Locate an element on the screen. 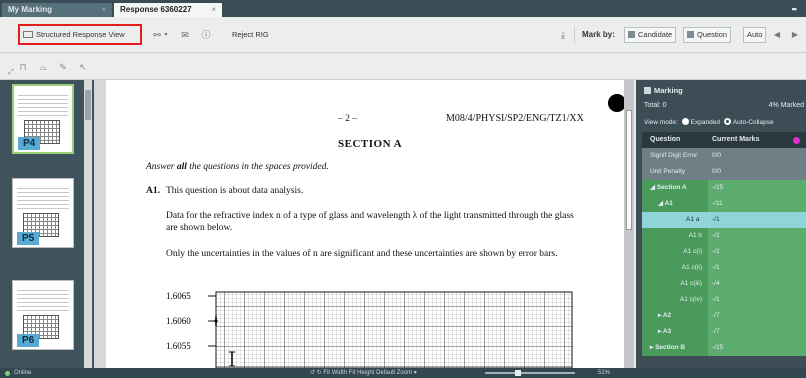 Image resolution: width=806 pixels, height=378 pixels. table-row: ▸ A3 -/7 is located at coordinates (724, 332).